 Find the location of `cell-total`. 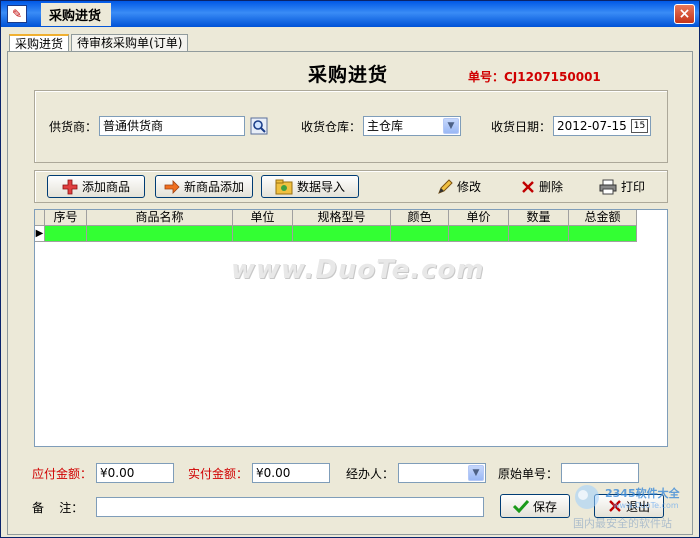

cell-total is located at coordinates (603, 234).